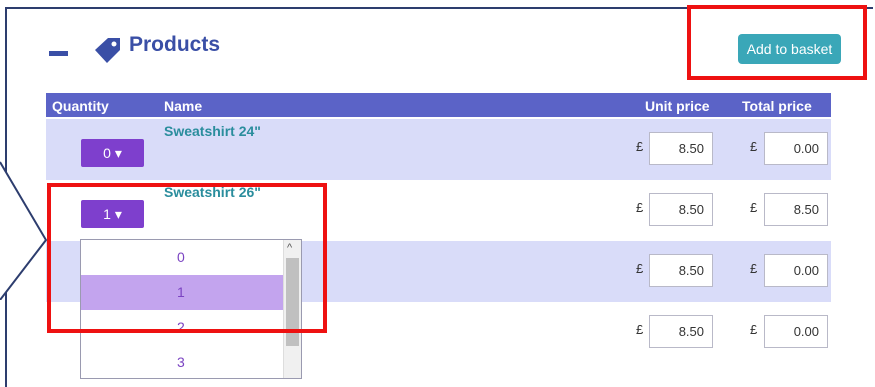 The image size is (875, 387). Describe the element at coordinates (777, 106) in the screenshot. I see `header-total-price: Total price` at that location.